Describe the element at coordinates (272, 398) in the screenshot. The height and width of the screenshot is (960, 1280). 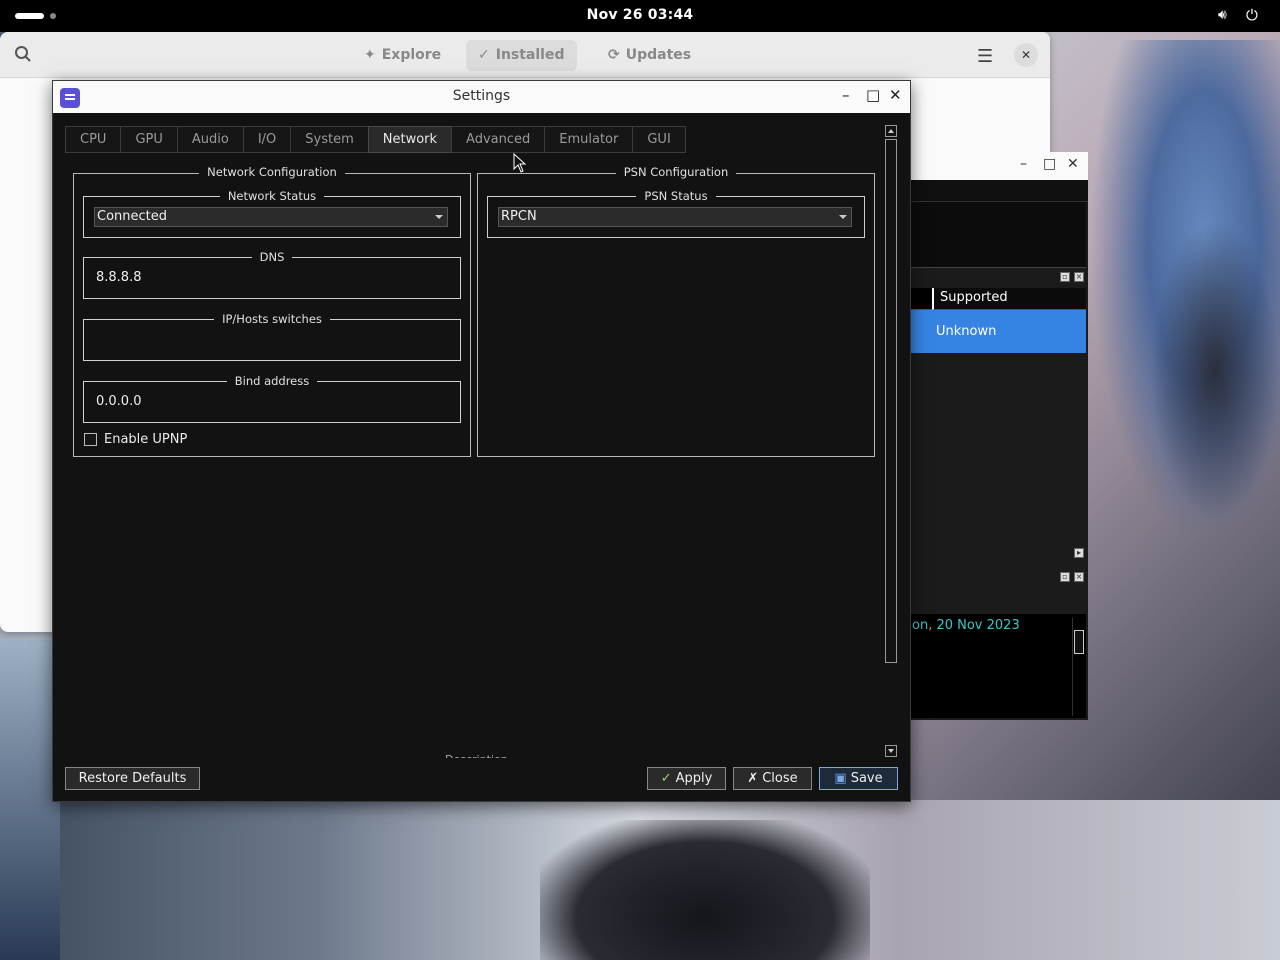
I see `bind-address-field: Bind address 0.0.0.0` at that location.